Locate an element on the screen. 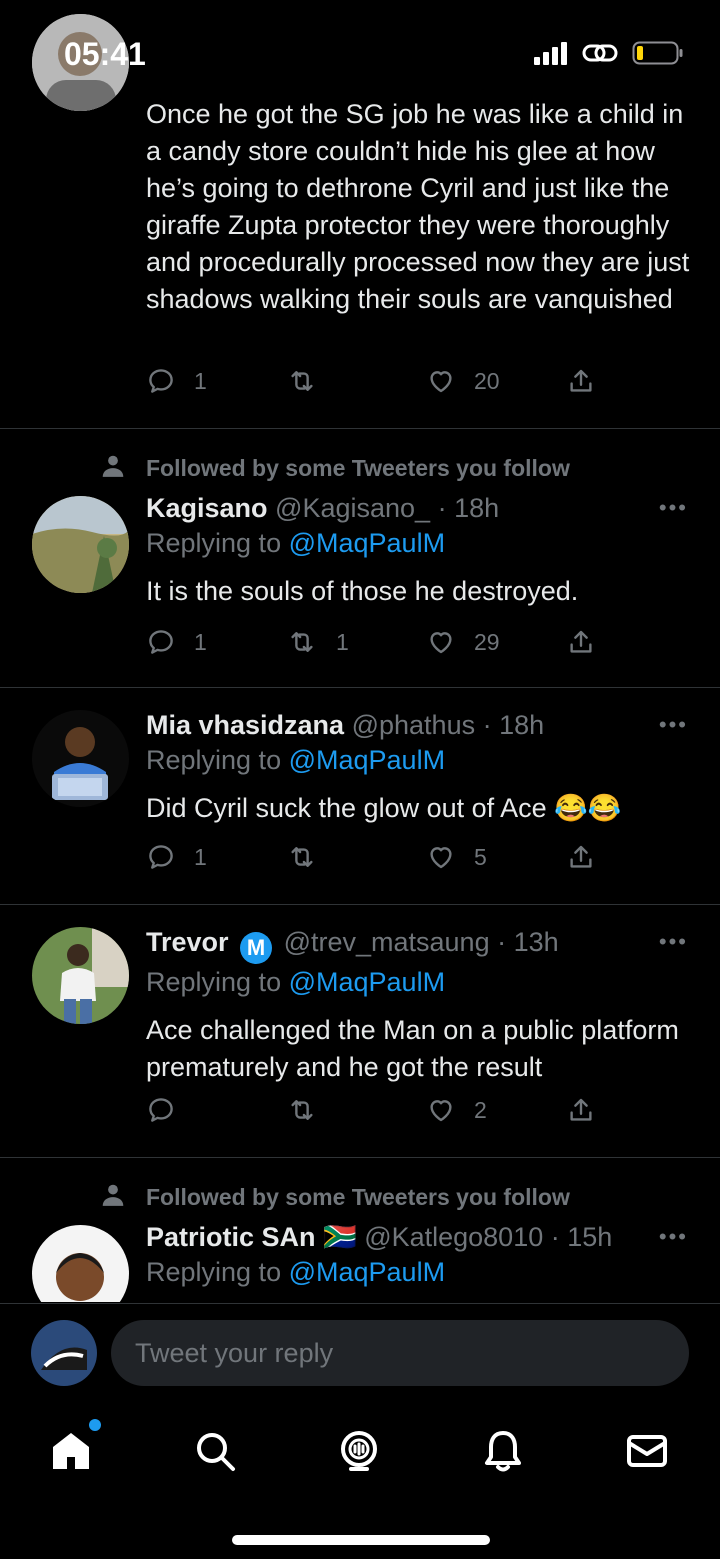 This screenshot has height=1559, width=720. user-line: Patriotic SAn 🇿🇦 @Katlego8010 · 15h is located at coordinates (418, 1237).